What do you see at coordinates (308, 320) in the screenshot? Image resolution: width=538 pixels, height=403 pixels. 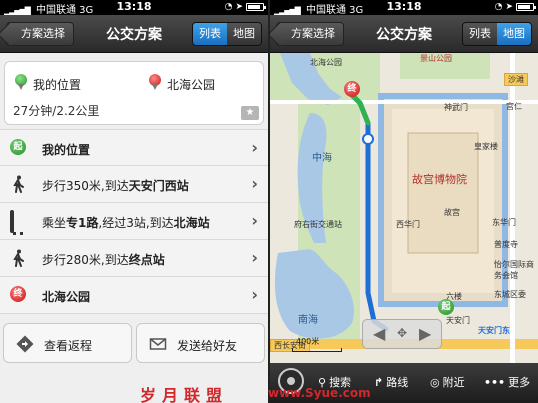 I see `map-label-nanhai: 南海` at bounding box center [308, 320].